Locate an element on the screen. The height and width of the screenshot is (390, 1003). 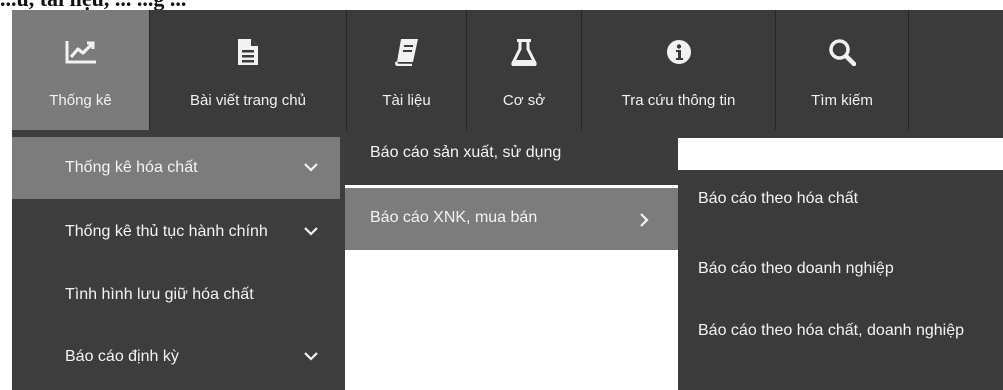
menu-item-bao-cao-theo-hoa-chat: Báo cáo theo hóa chất is located at coordinates (843, 198).